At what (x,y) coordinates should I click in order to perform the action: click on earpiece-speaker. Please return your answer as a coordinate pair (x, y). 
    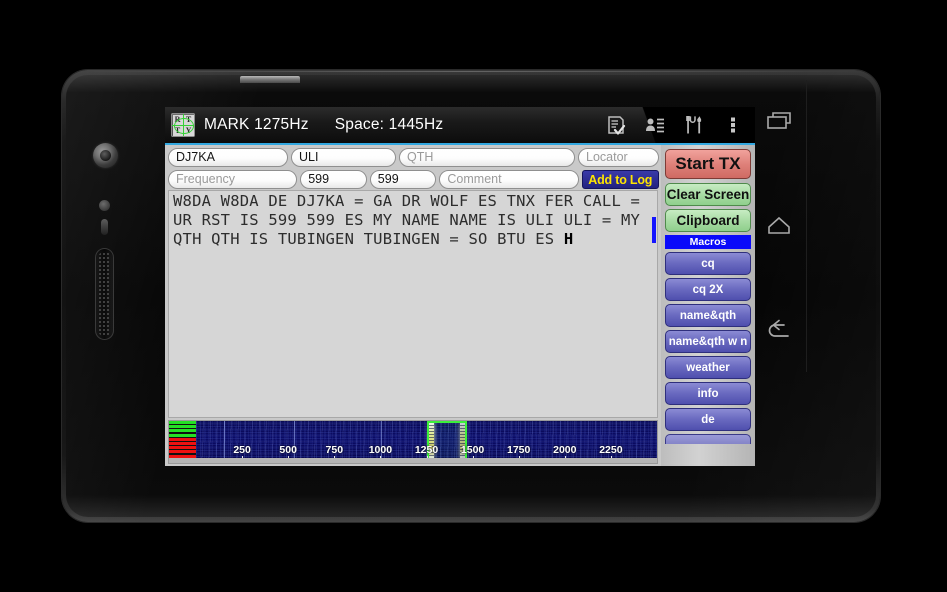
    Looking at the image, I should click on (104, 294).